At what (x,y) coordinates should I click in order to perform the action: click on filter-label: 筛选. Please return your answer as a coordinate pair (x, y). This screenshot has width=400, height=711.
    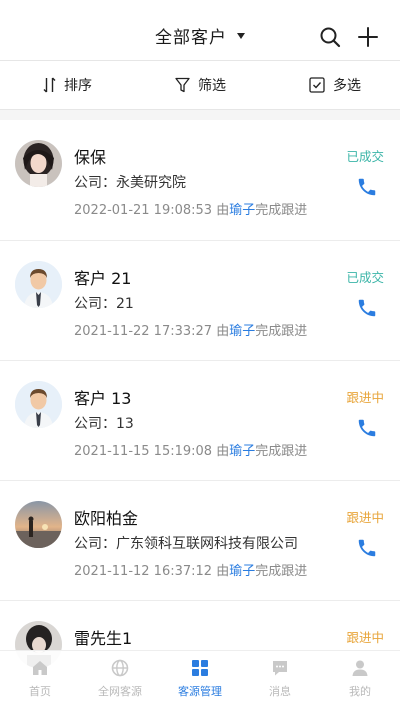
    Looking at the image, I should click on (212, 86).